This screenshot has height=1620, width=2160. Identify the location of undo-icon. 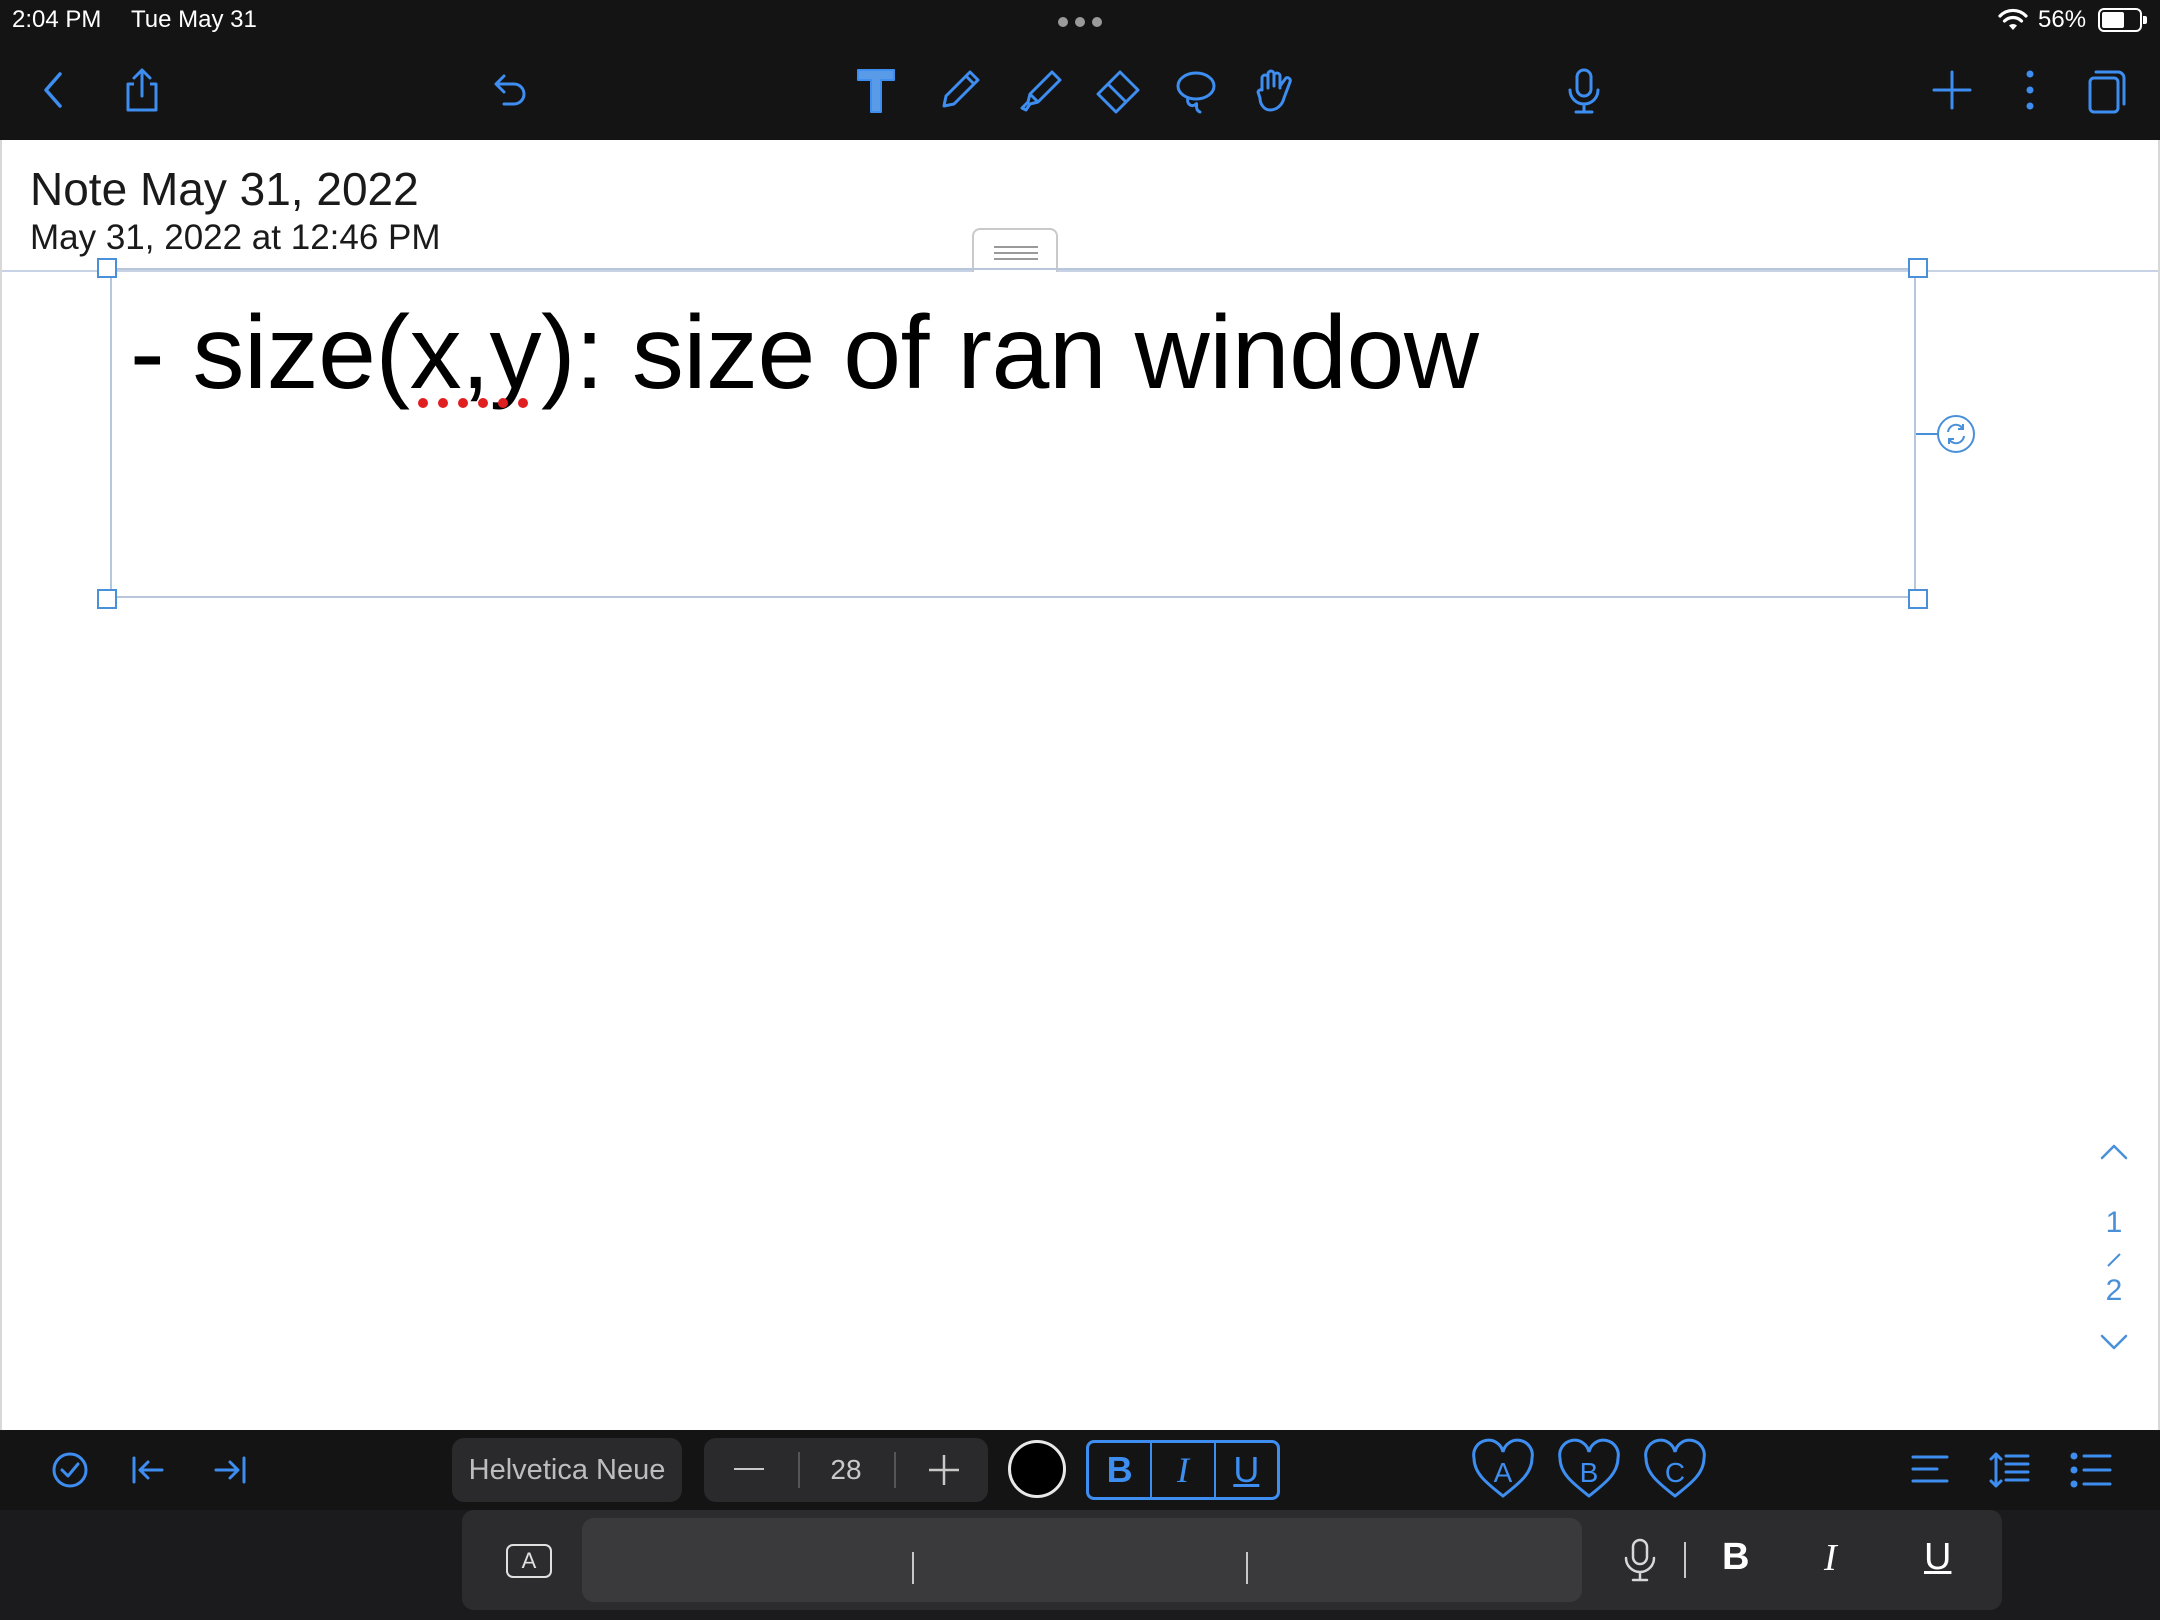
(510, 90).